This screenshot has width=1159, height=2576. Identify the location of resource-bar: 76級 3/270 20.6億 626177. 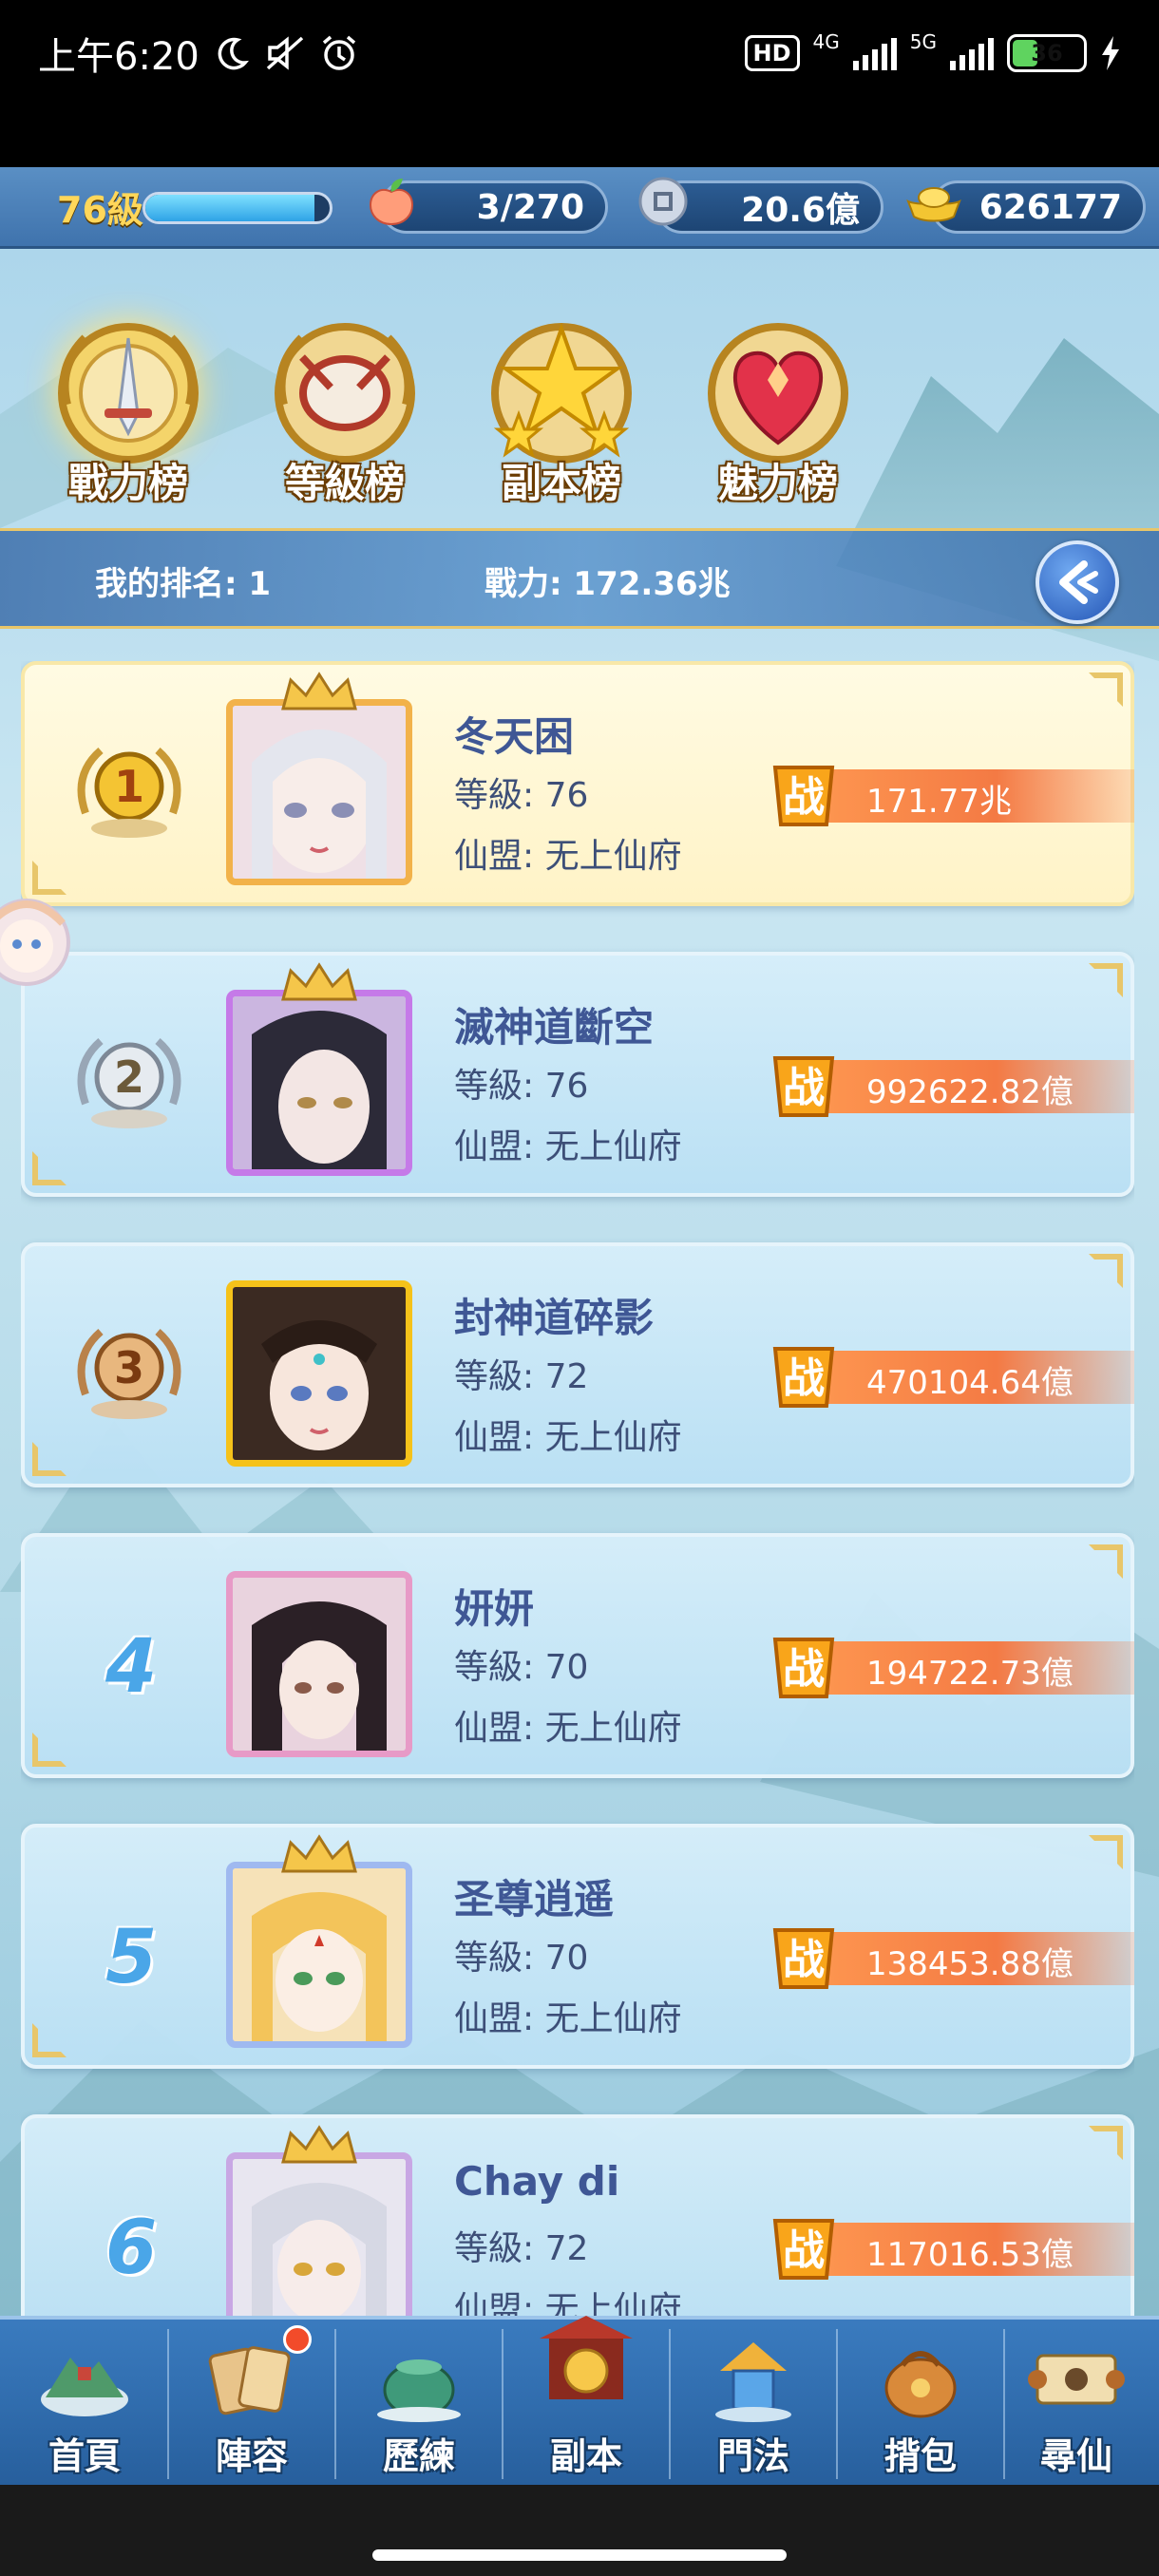
(579, 208).